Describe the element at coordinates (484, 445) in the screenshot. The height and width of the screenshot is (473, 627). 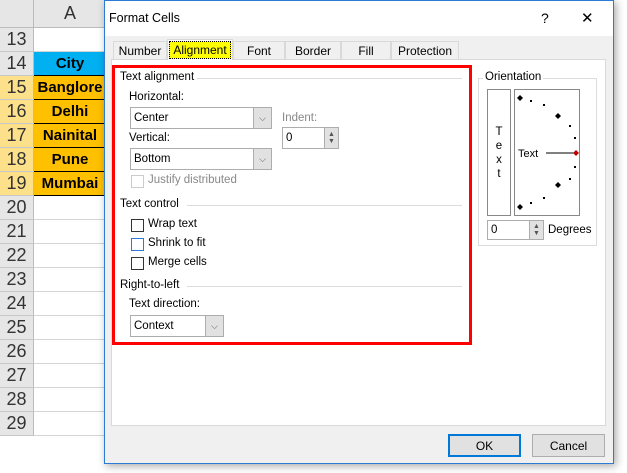
I see `ok-button: OK` at that location.